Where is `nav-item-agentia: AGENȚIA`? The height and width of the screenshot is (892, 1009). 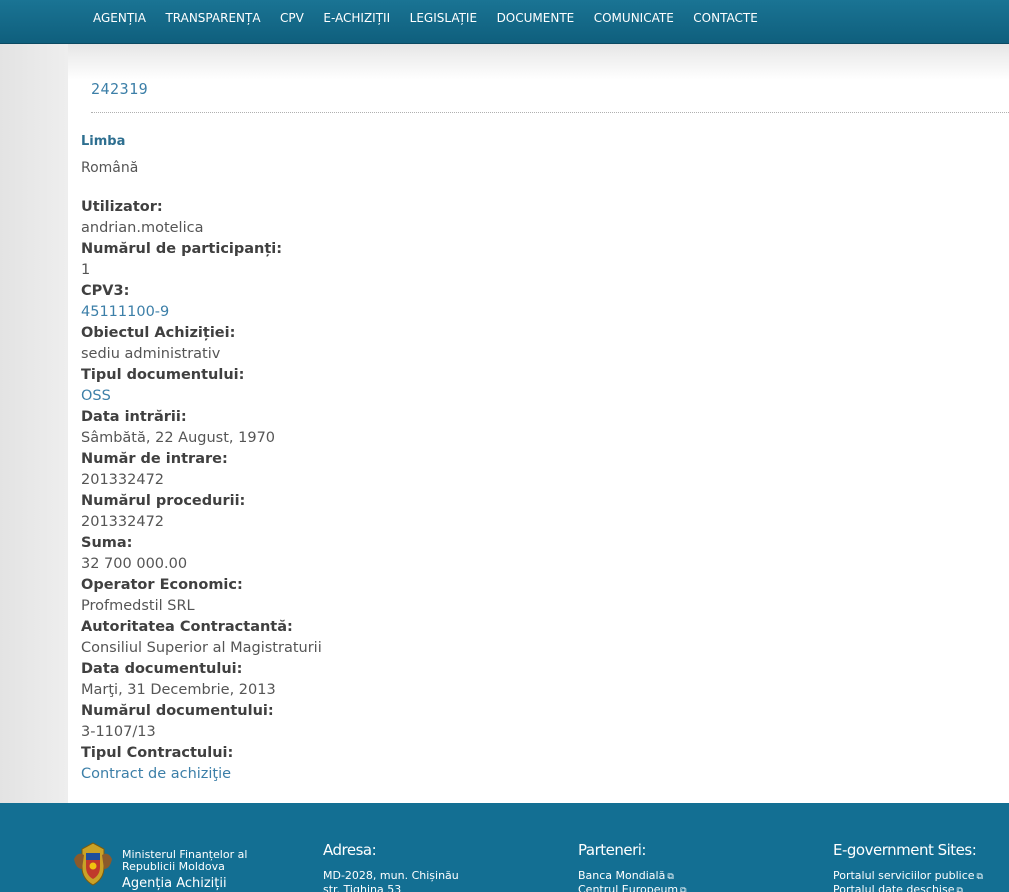 nav-item-agentia: AGENȚIA is located at coordinates (119, 18).